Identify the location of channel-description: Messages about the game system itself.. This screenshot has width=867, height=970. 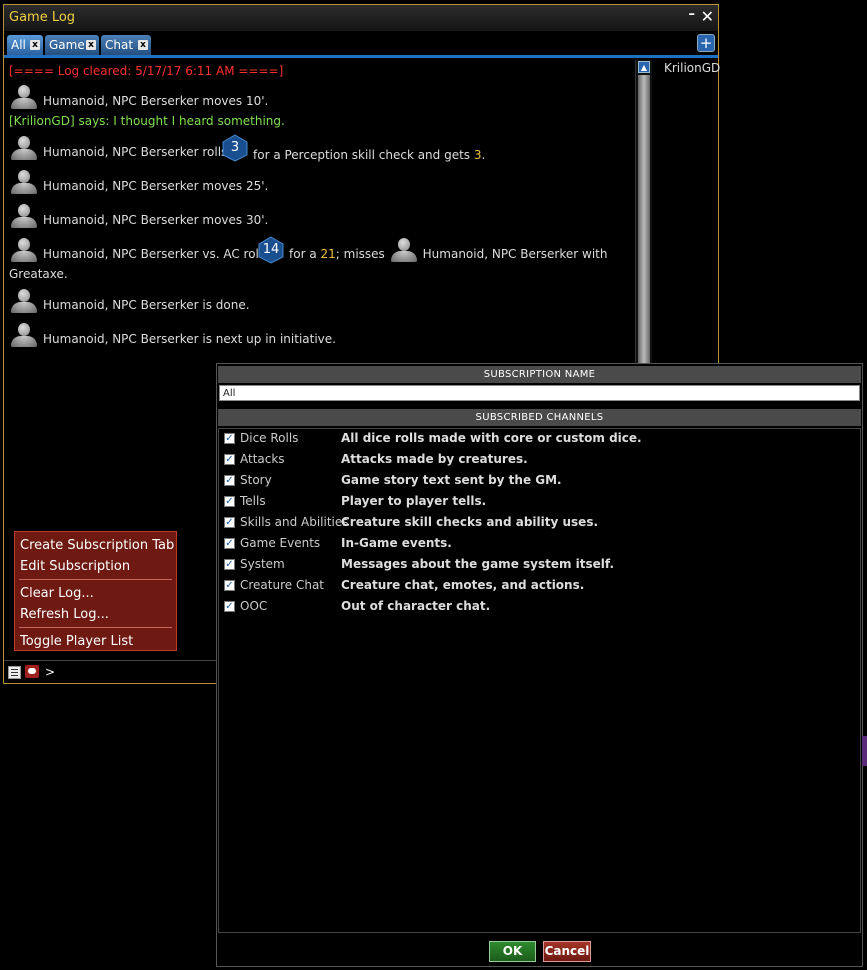
(478, 564).